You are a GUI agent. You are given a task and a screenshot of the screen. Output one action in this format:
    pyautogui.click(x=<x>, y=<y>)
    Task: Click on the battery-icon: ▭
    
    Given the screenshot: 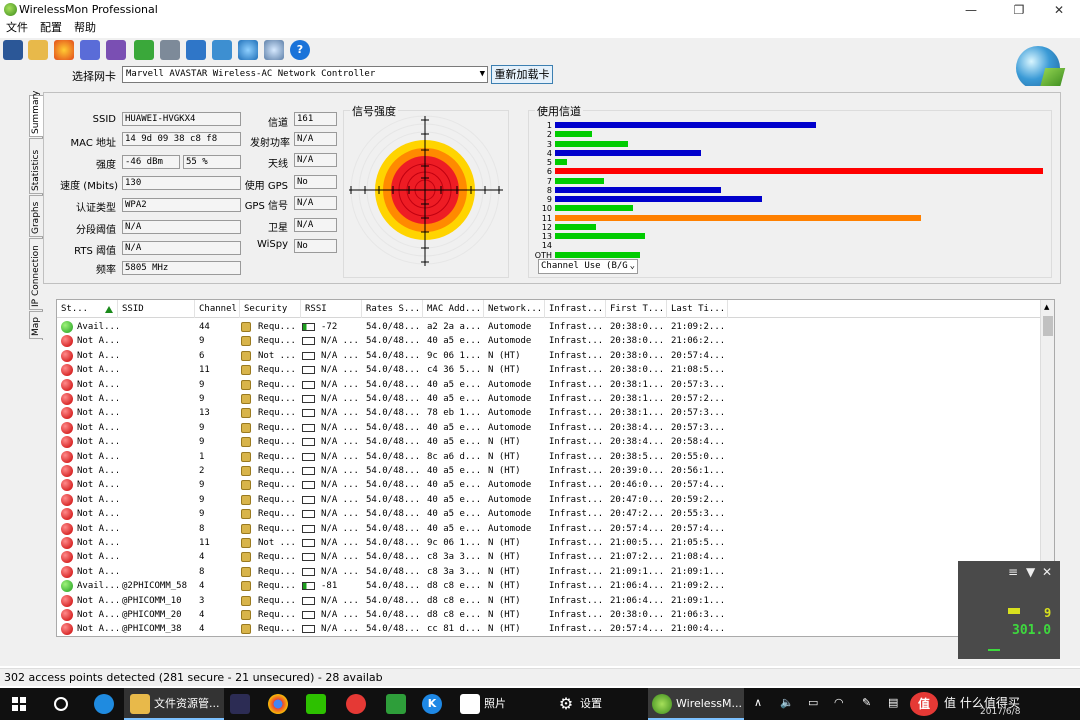 What is the action you would take?
    pyautogui.click(x=813, y=702)
    